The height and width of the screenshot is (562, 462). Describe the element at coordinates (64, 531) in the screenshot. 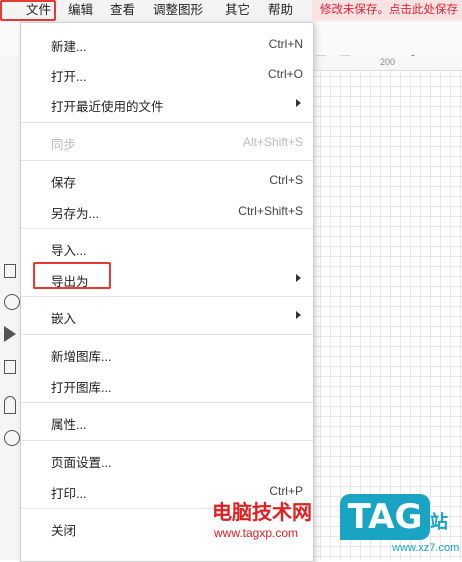

I see `menu-item-label: 关闭` at that location.